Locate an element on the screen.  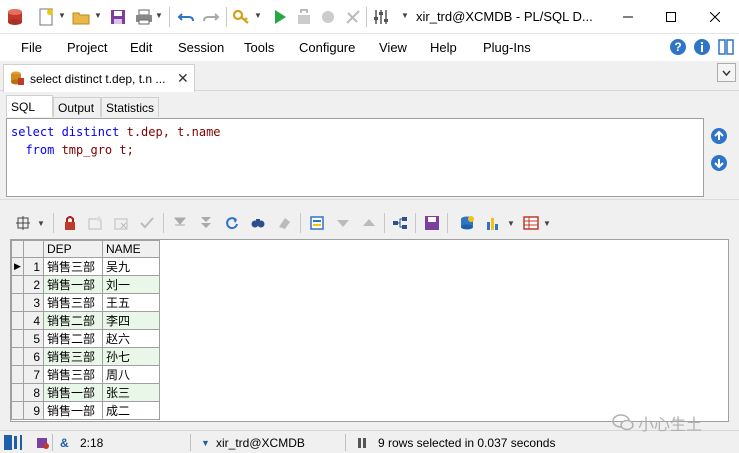
rollback-icon is located at coordinates (353, 17).